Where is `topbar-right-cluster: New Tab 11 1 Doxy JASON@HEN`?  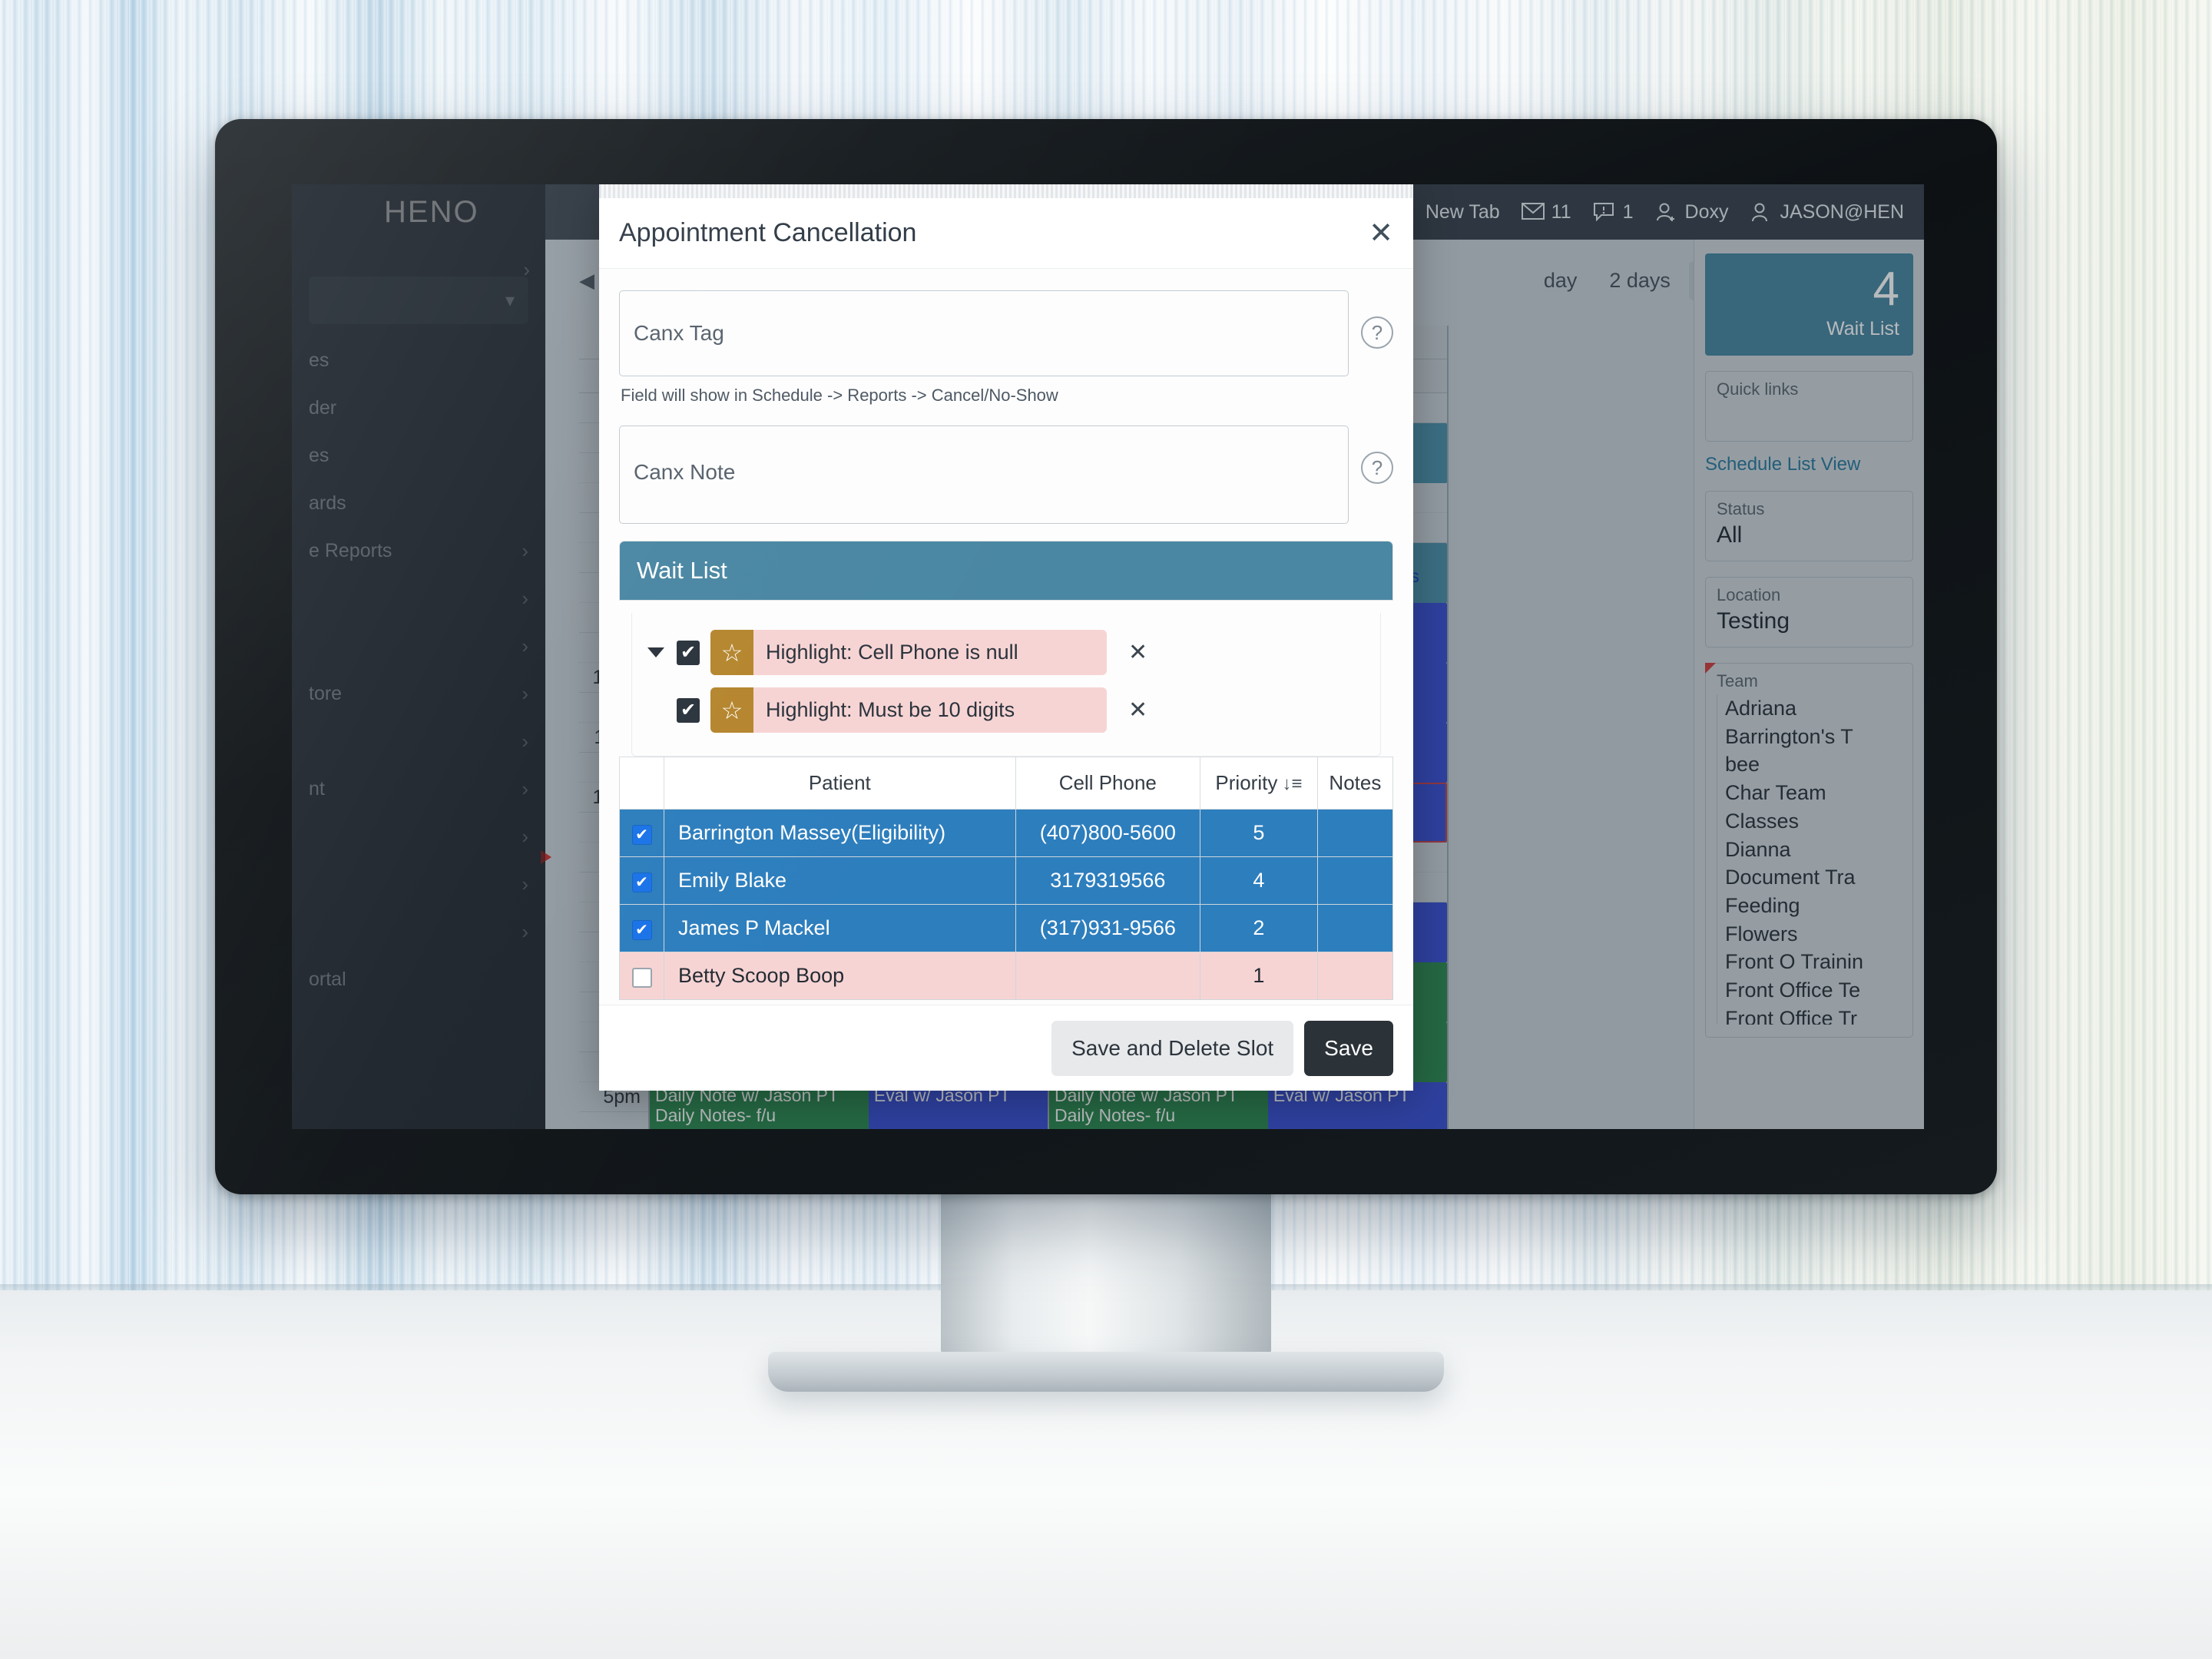 topbar-right-cluster: New Tab 11 1 Doxy JASON@HEN is located at coordinates (1675, 213).